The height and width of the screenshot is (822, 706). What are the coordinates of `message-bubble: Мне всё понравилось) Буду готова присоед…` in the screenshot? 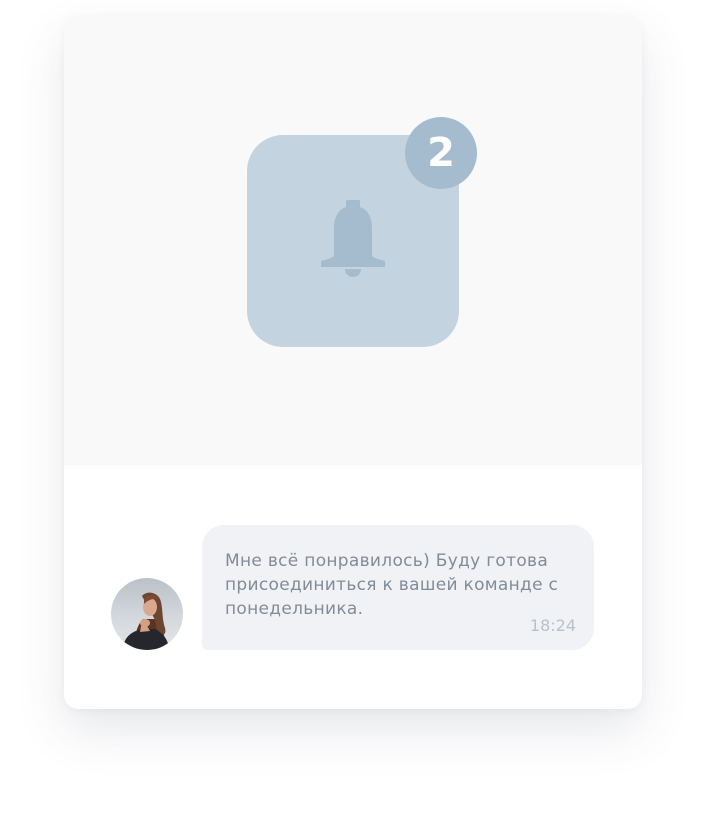 It's located at (398, 587).